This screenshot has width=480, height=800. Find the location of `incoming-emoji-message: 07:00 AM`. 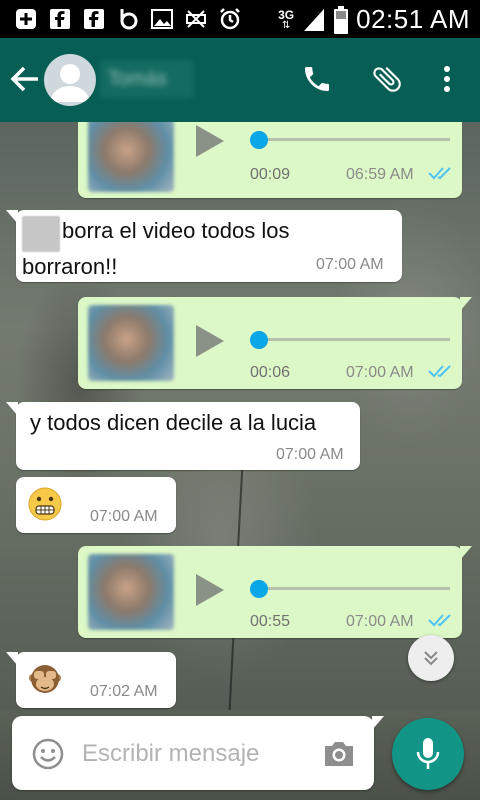

incoming-emoji-message: 07:00 AM is located at coordinates (96, 505).